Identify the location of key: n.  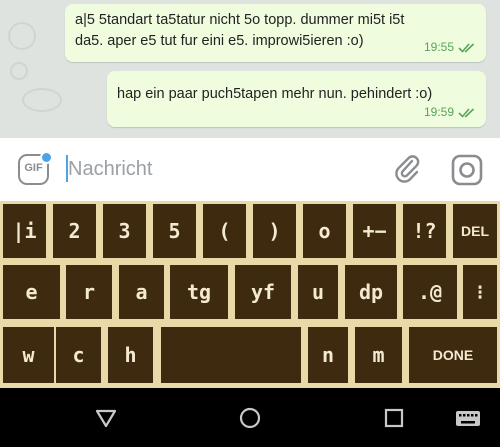
(328, 355).